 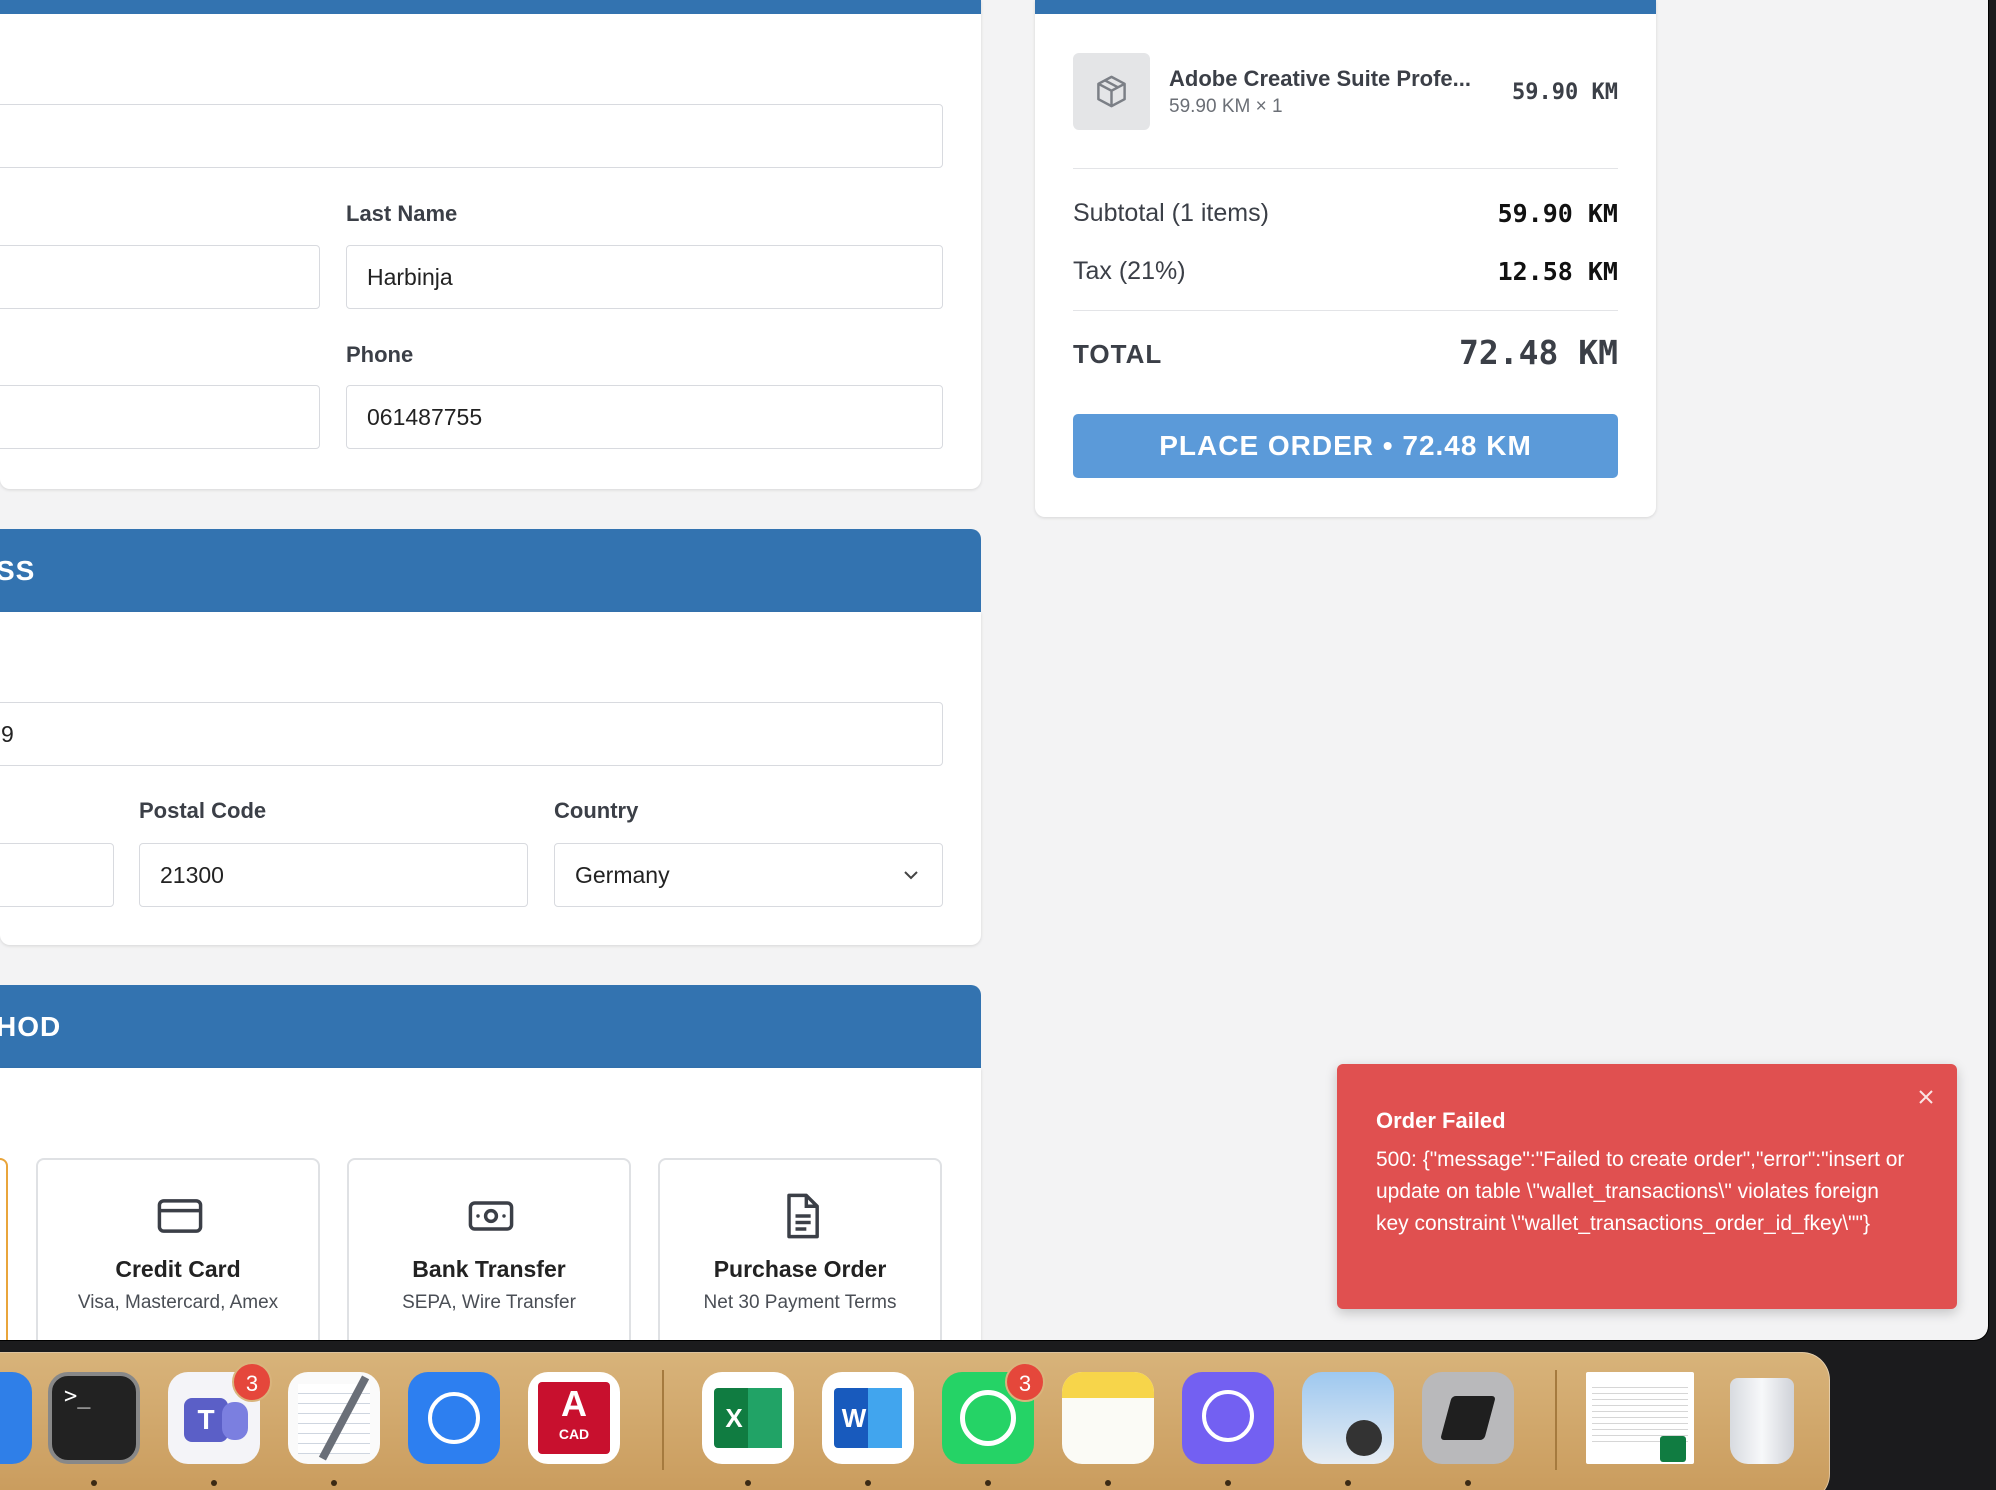 I want to click on excel-icon: X, so click(x=748, y=1418).